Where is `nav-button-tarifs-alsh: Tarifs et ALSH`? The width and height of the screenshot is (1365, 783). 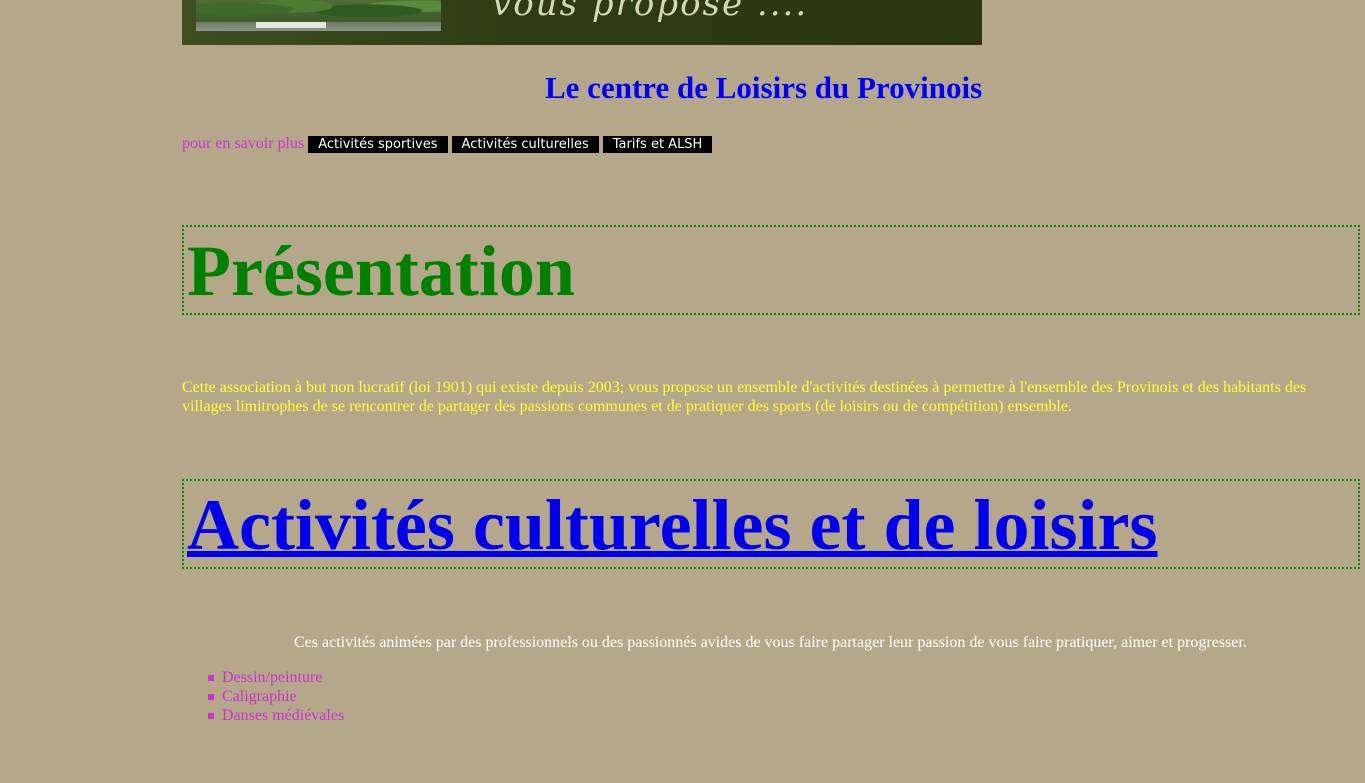
nav-button-tarifs-alsh: Tarifs et ALSH is located at coordinates (657, 144).